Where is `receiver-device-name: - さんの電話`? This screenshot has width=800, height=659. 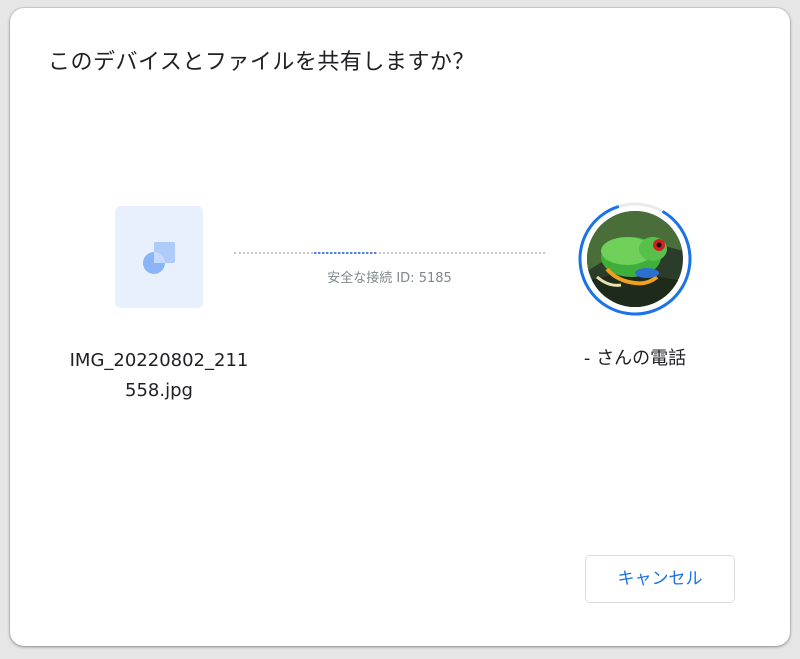
receiver-device-name: - さんの電話 is located at coordinates (635, 358).